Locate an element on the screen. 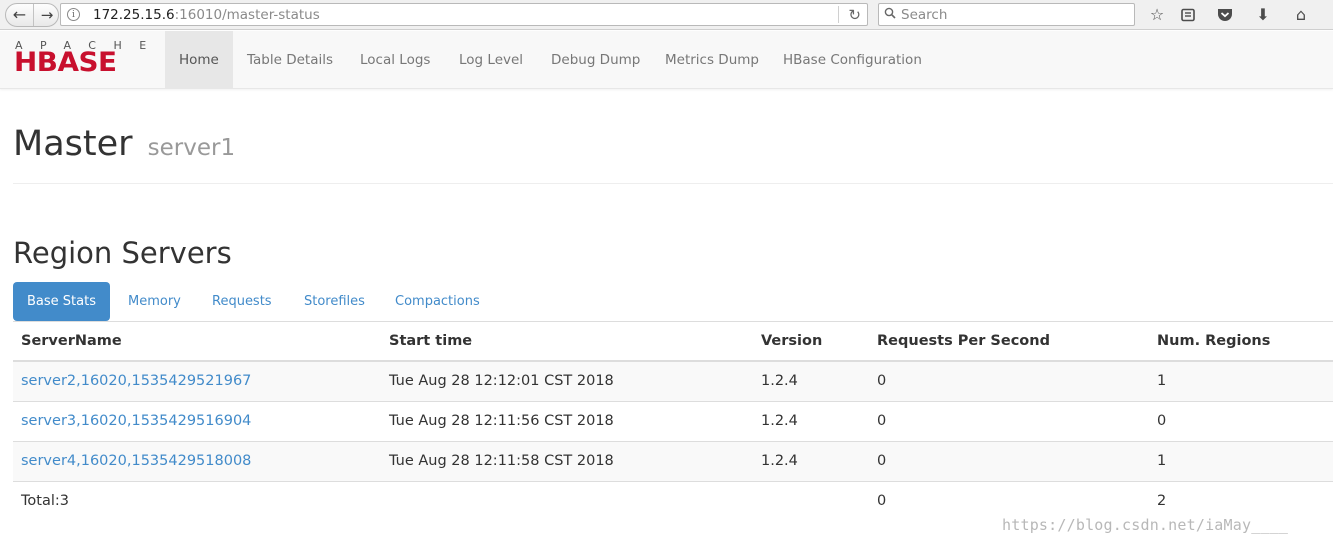 This screenshot has width=1333, height=547. total-regions-cell: 2 is located at coordinates (1241, 500).